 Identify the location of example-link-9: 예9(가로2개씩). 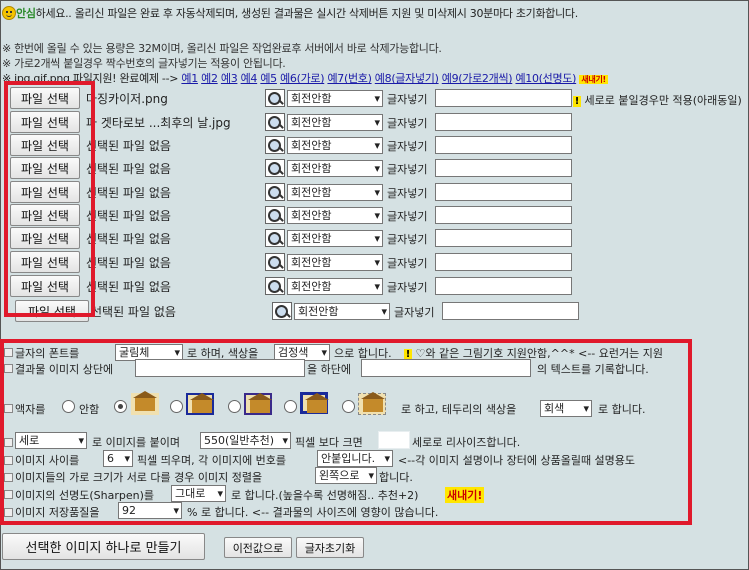
(477, 78).